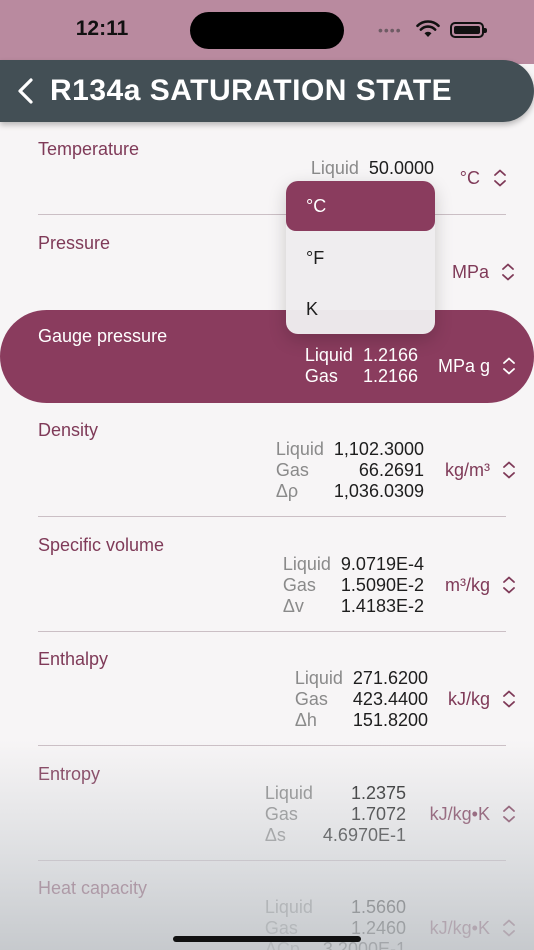  What do you see at coordinates (390, 30) in the screenshot?
I see `signal-dots-icon: ••••` at bounding box center [390, 30].